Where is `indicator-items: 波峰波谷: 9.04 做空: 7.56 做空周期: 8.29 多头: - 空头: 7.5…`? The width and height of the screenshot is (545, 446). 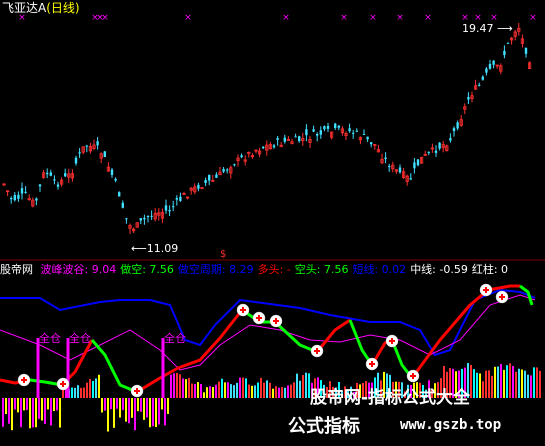 indicator-items: 波峰波谷: 9.04 做空: 7.56 做空周期: 8.29 多头: - 空头: 7.5… is located at coordinates (277, 269).